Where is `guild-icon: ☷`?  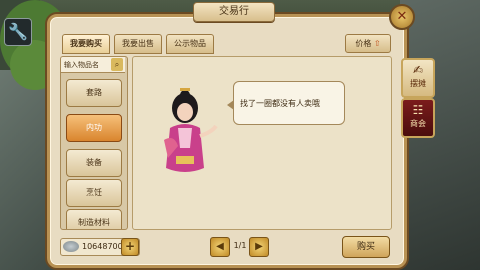
guild-icon: ☷ is located at coordinates (418, 110).